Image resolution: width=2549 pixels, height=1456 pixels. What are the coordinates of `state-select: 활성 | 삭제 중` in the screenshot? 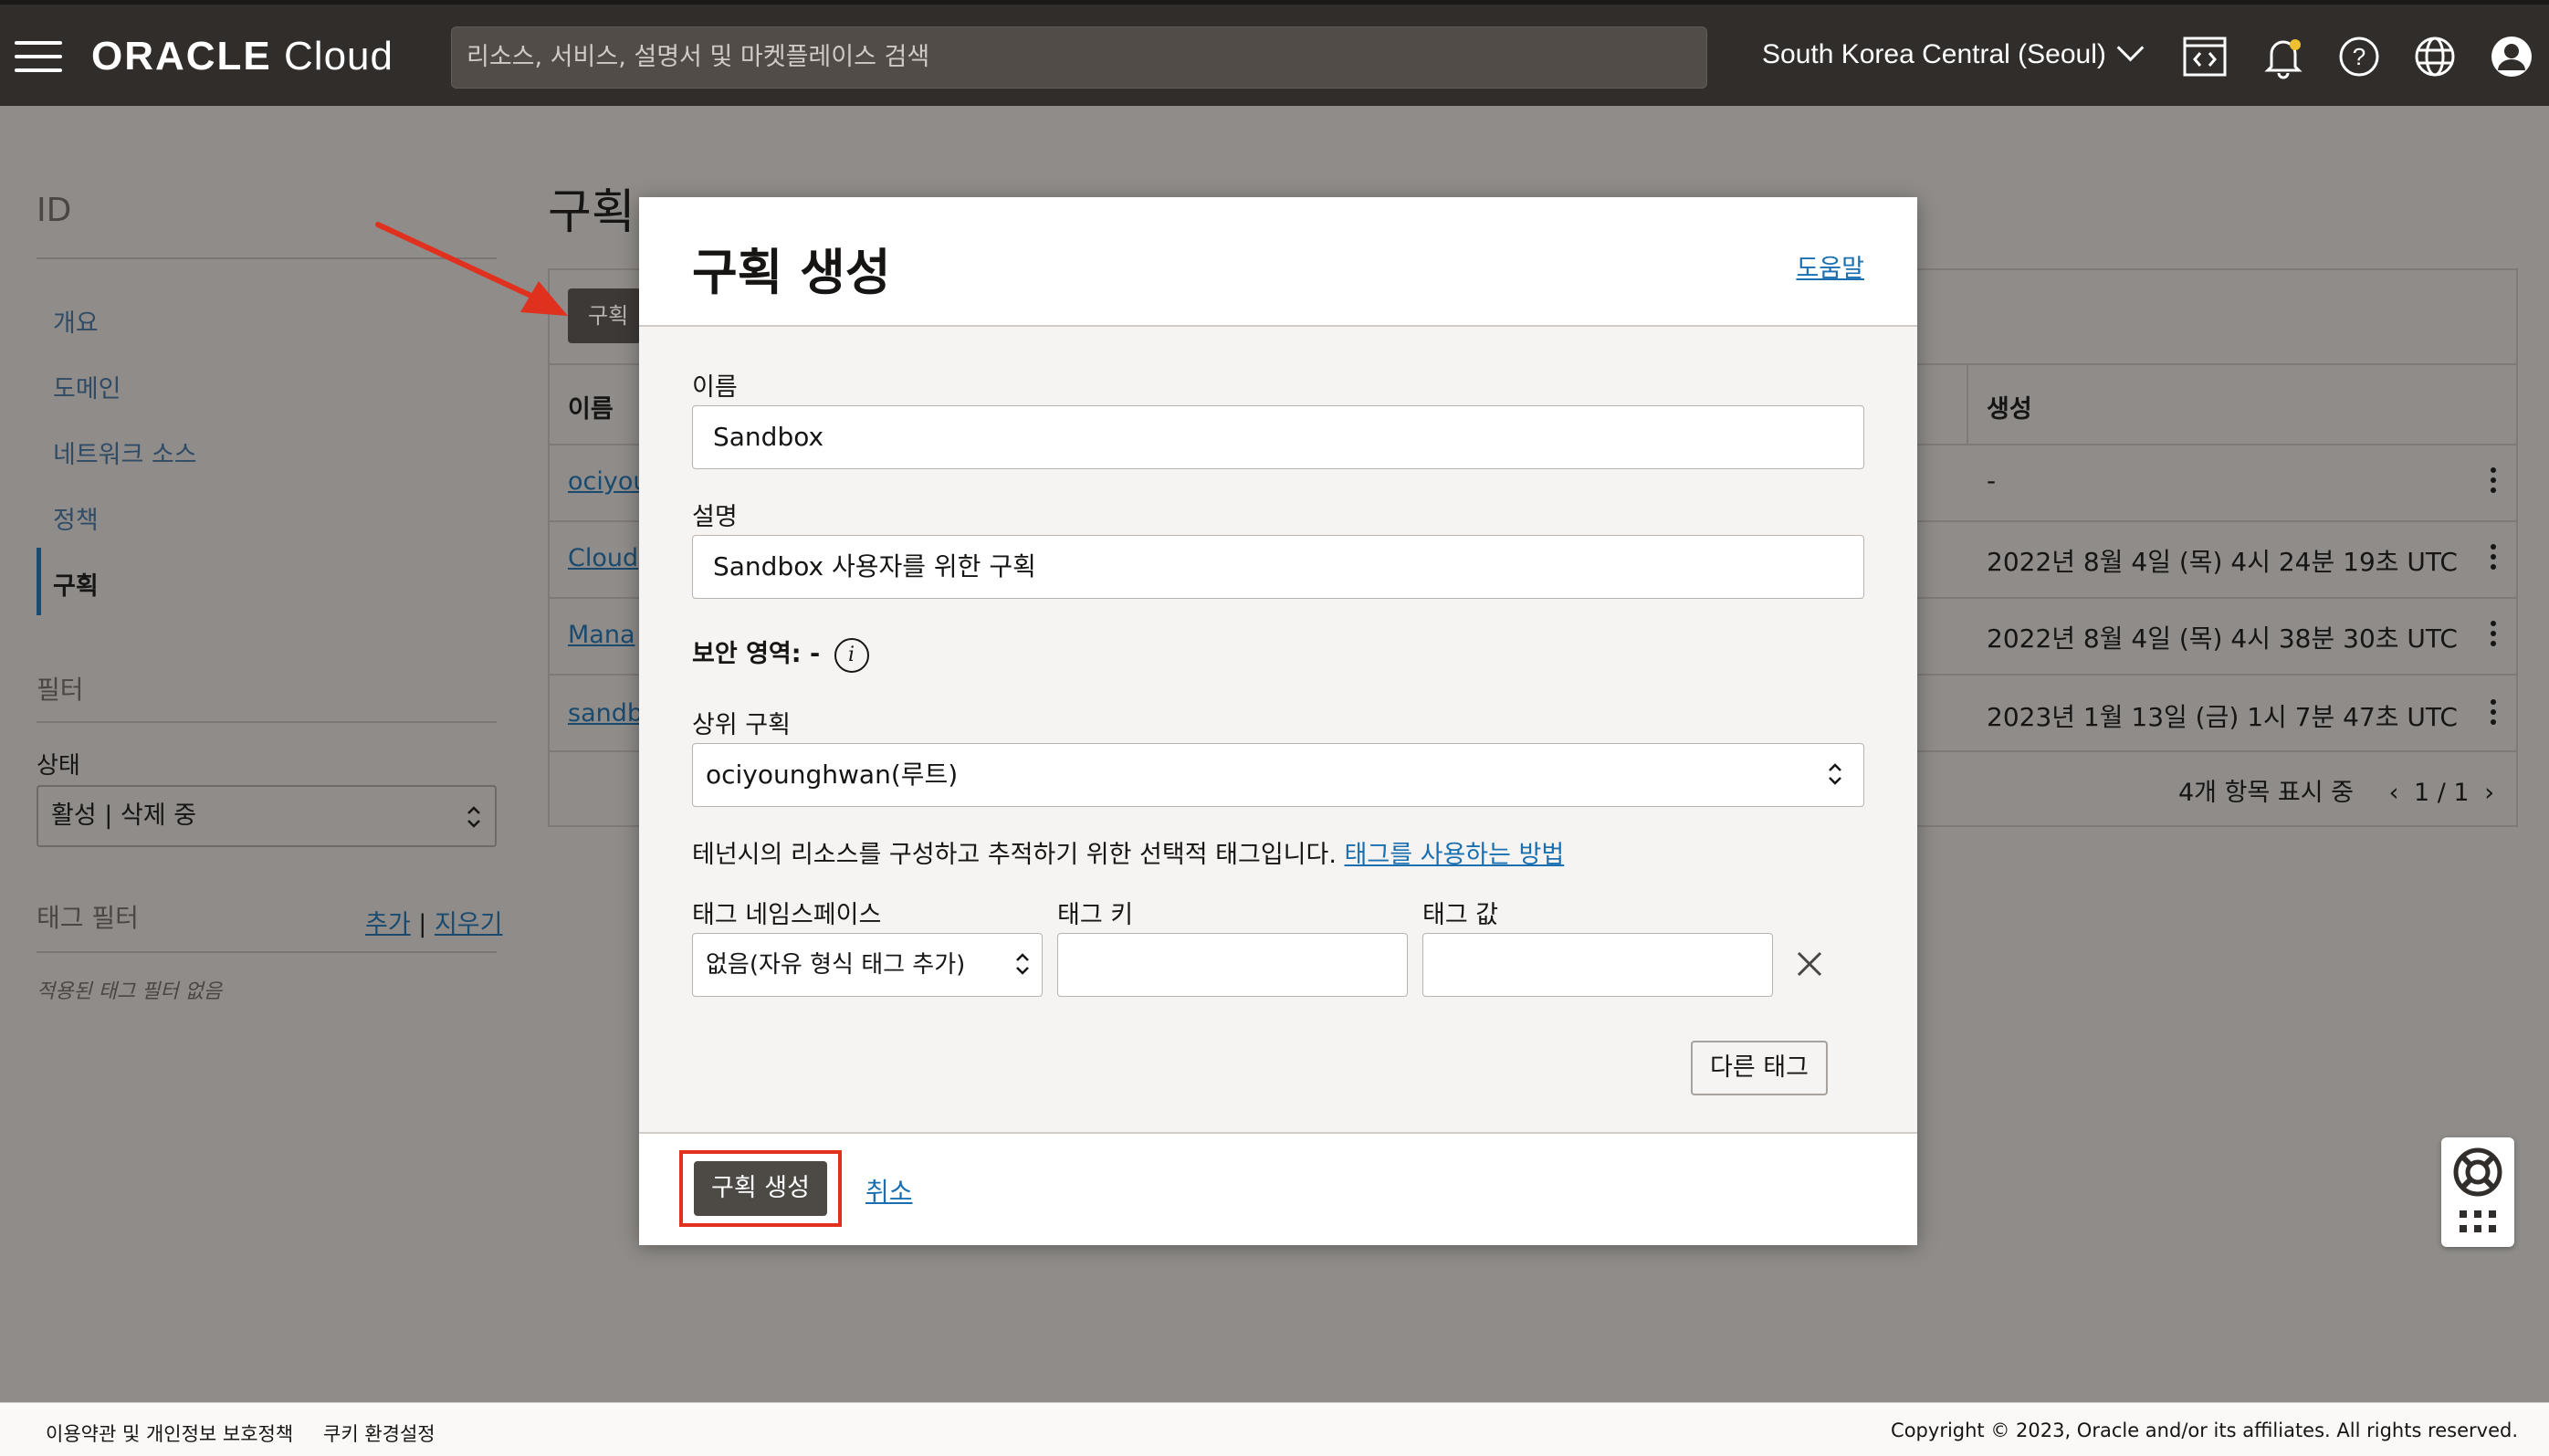 It's located at (267, 816).